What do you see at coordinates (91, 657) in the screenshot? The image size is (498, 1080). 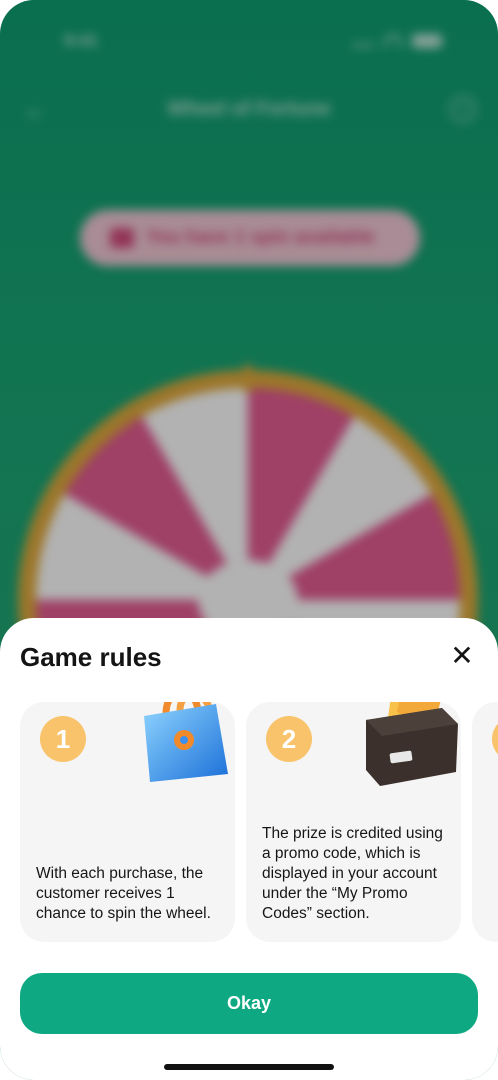 I see `sheet-title: Game rules` at bounding box center [91, 657].